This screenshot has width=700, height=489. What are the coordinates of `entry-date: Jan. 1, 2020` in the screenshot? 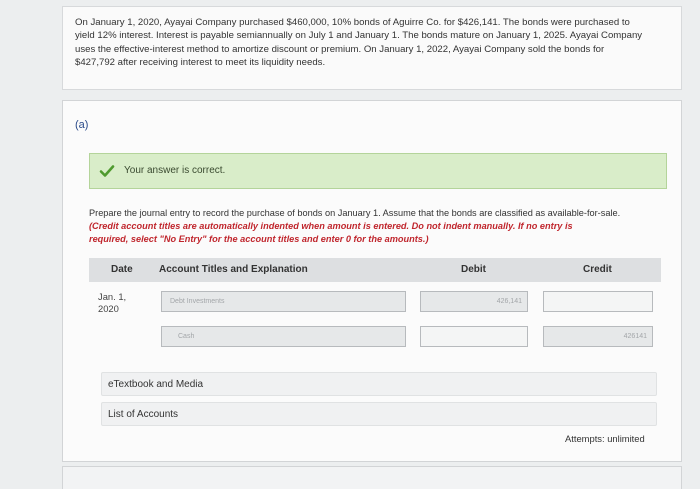 It's located at (112, 303).